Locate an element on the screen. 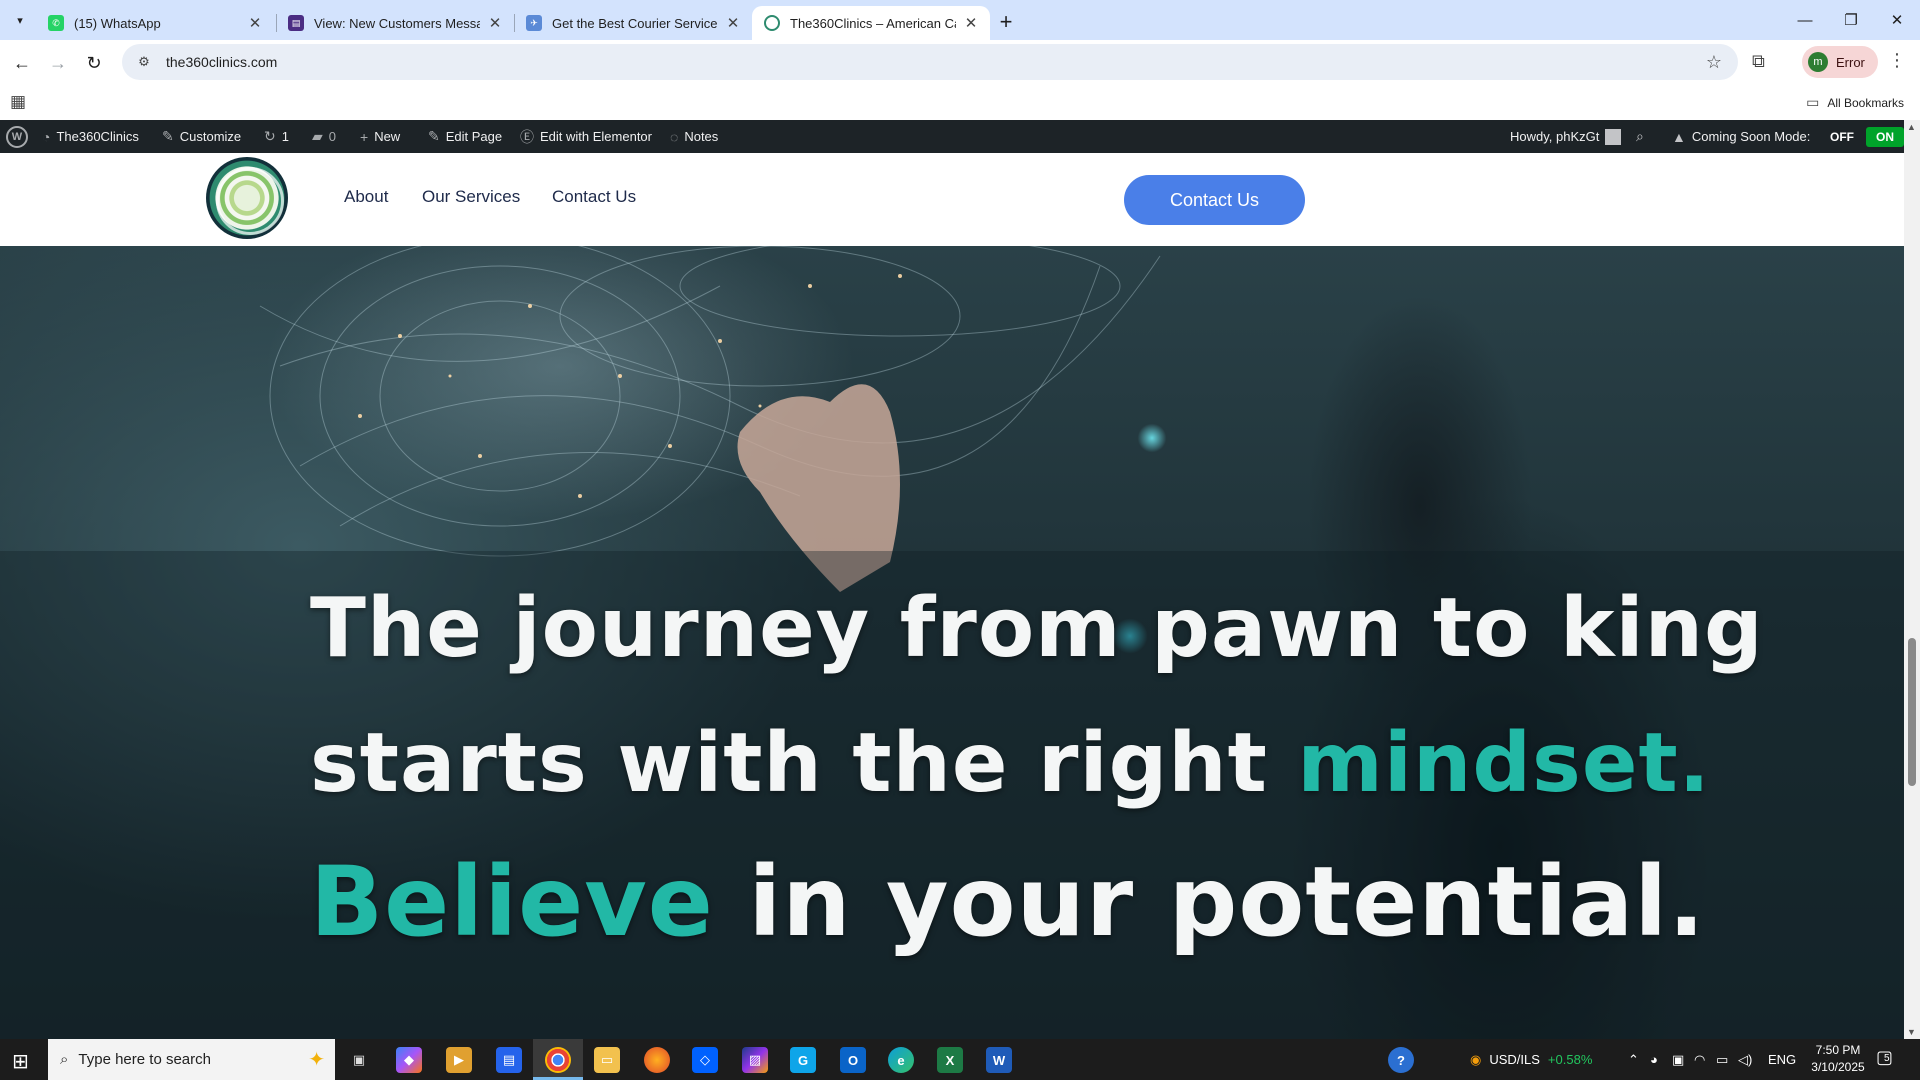  wp-customize: ✎ Customize is located at coordinates (201, 136).